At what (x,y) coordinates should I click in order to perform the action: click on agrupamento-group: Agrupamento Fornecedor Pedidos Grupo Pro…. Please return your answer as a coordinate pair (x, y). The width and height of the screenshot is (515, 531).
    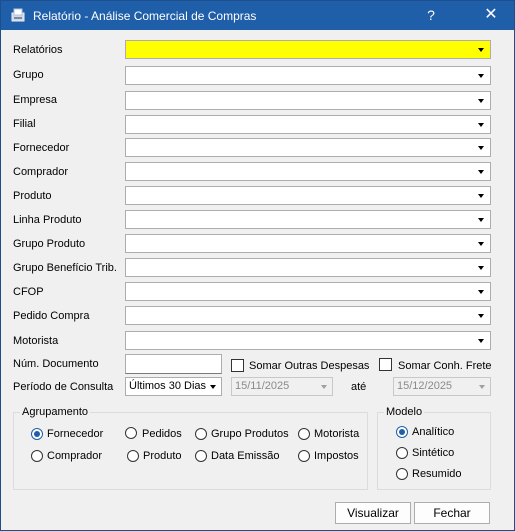
    Looking at the image, I should click on (190, 448).